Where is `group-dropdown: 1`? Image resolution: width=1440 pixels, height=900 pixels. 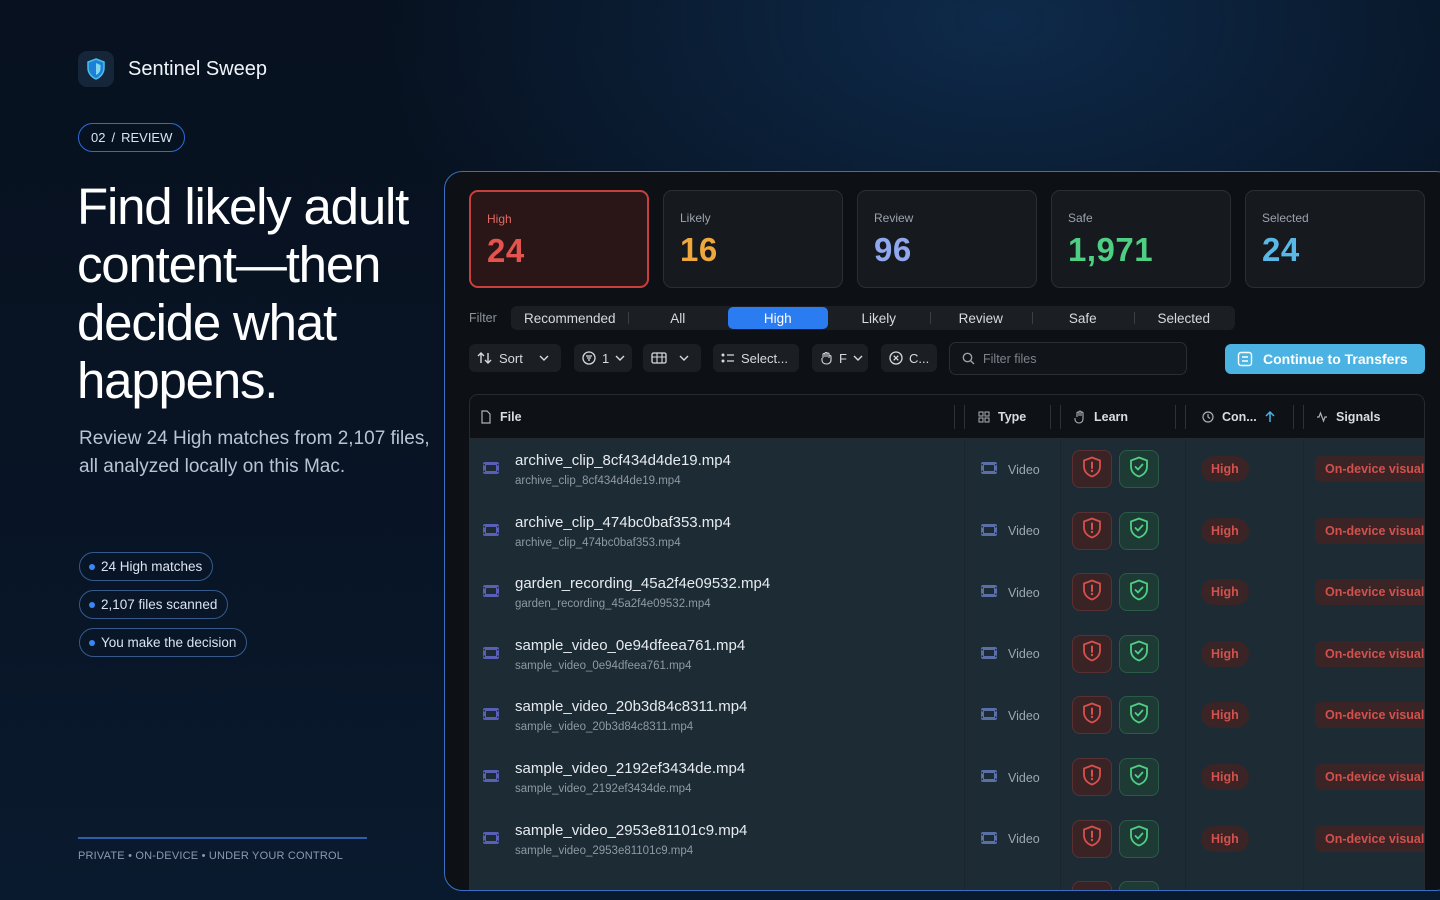
group-dropdown: 1 is located at coordinates (603, 358).